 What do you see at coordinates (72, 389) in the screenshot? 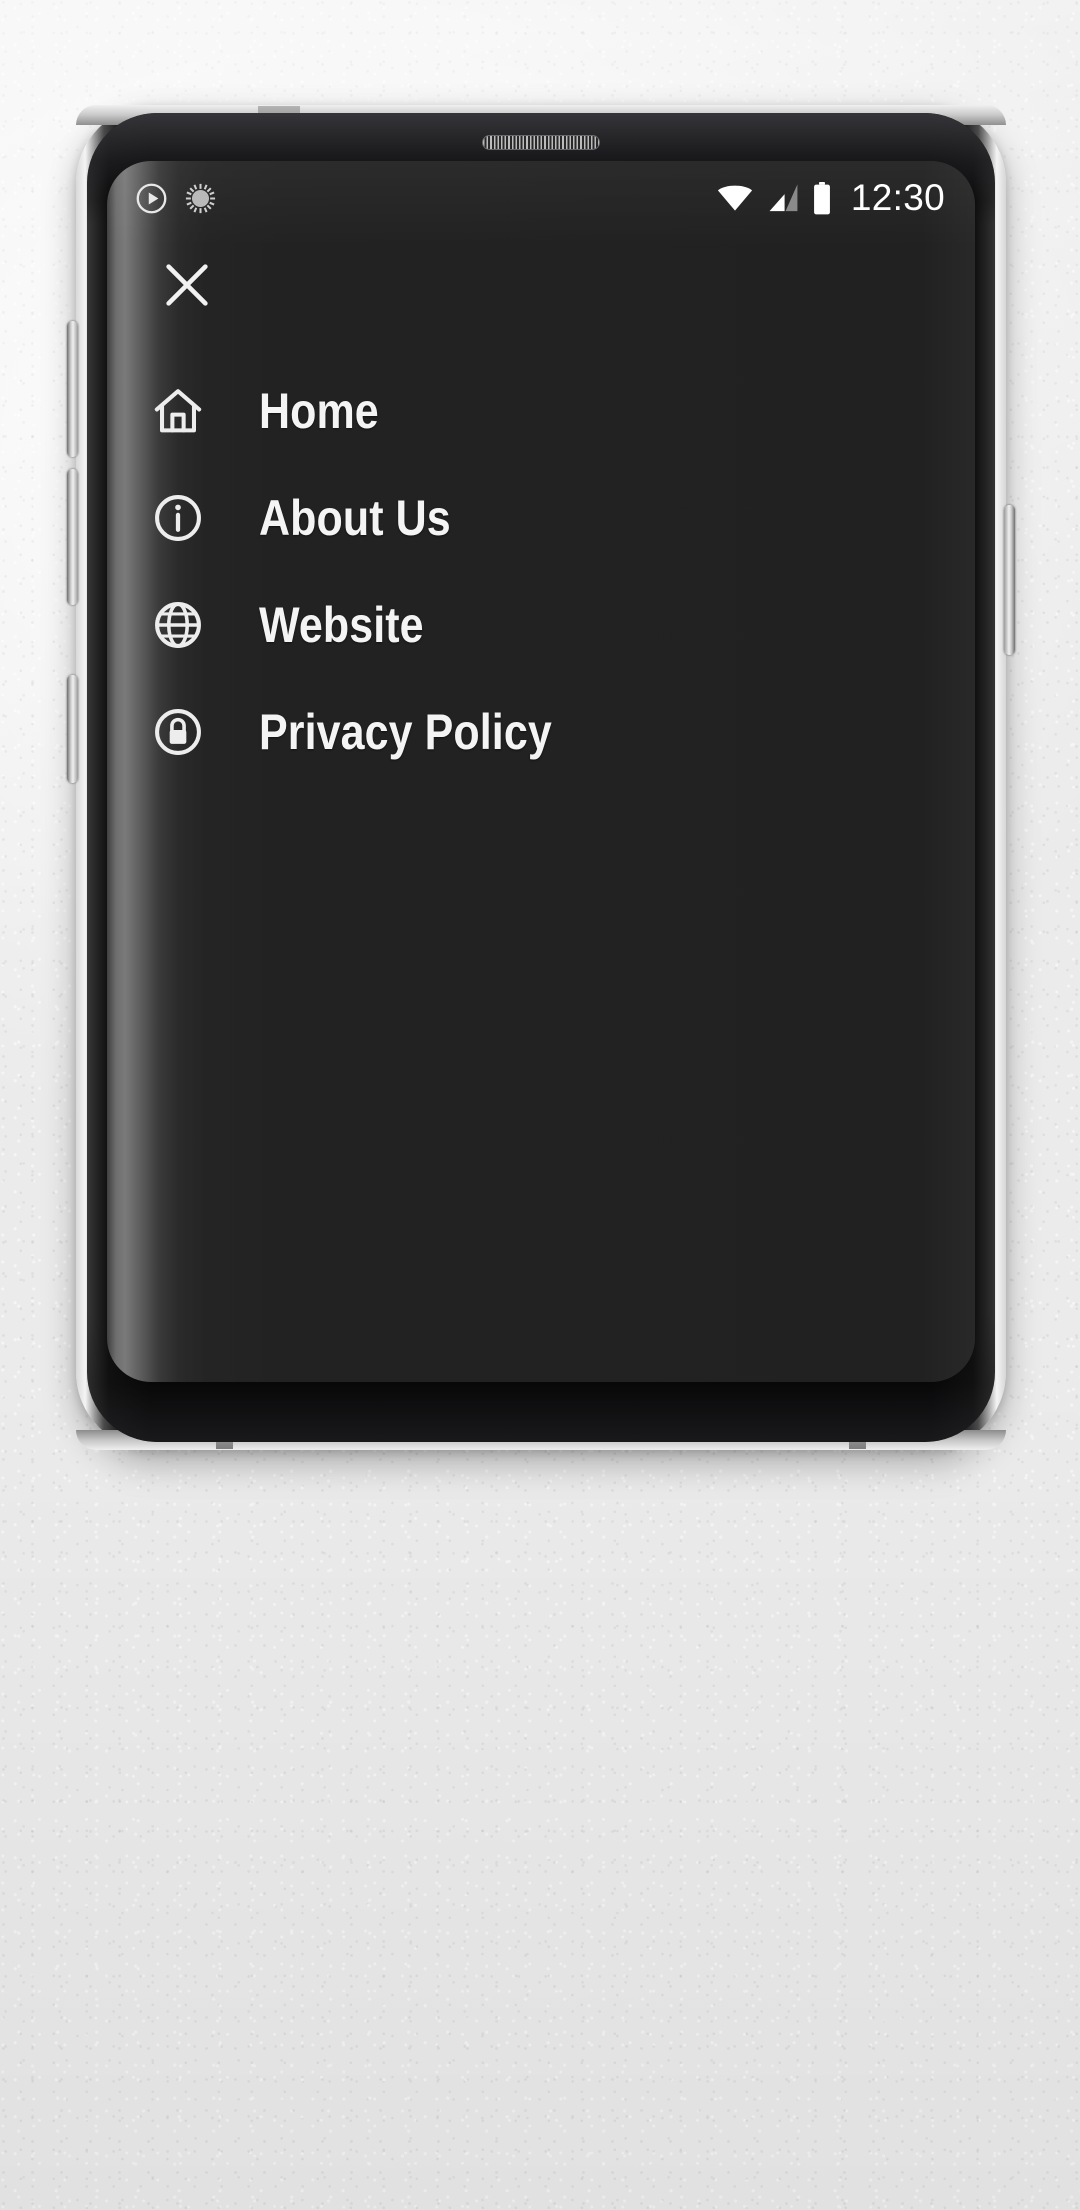
I see `volume-up-button` at bounding box center [72, 389].